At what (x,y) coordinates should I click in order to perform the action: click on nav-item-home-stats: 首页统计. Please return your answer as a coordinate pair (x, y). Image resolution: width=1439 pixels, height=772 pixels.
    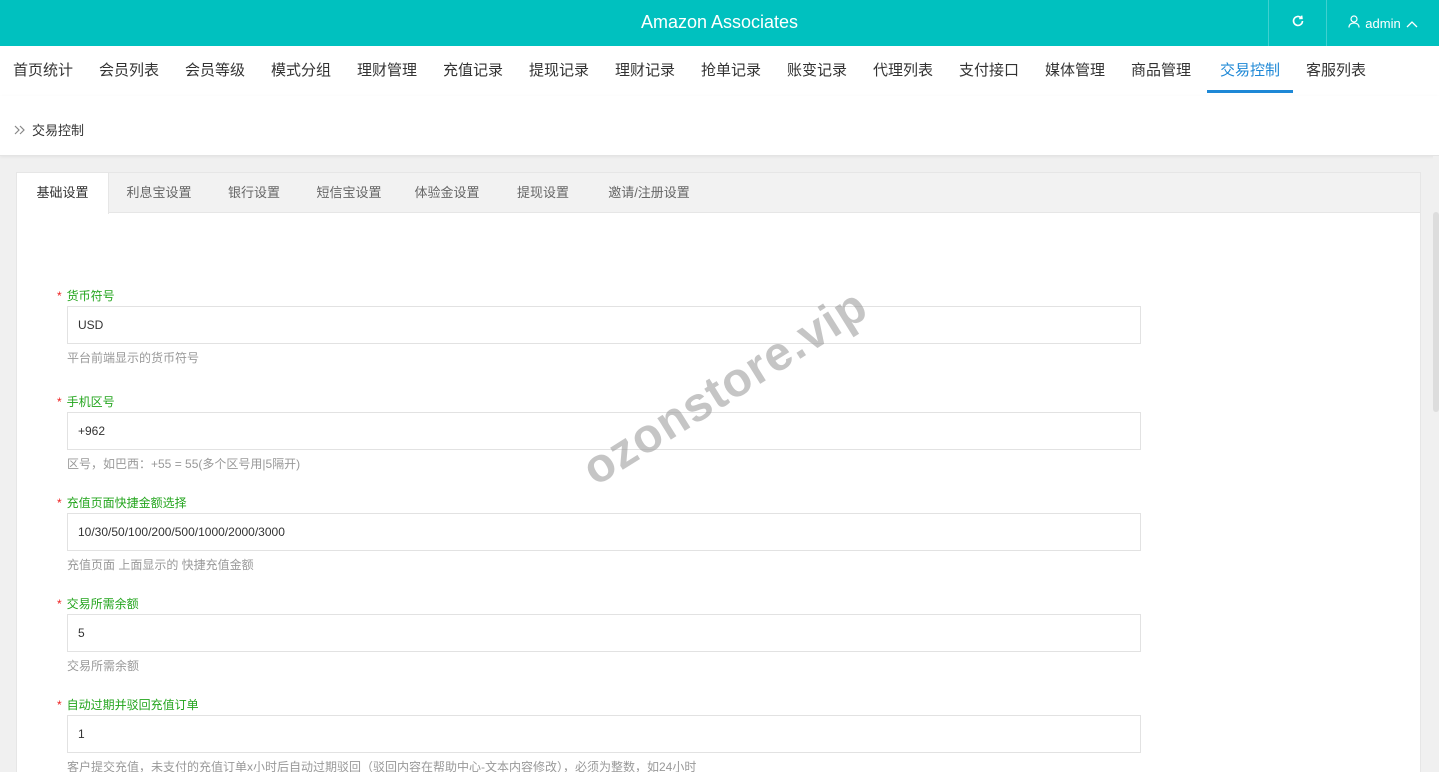
    Looking at the image, I should click on (43, 69).